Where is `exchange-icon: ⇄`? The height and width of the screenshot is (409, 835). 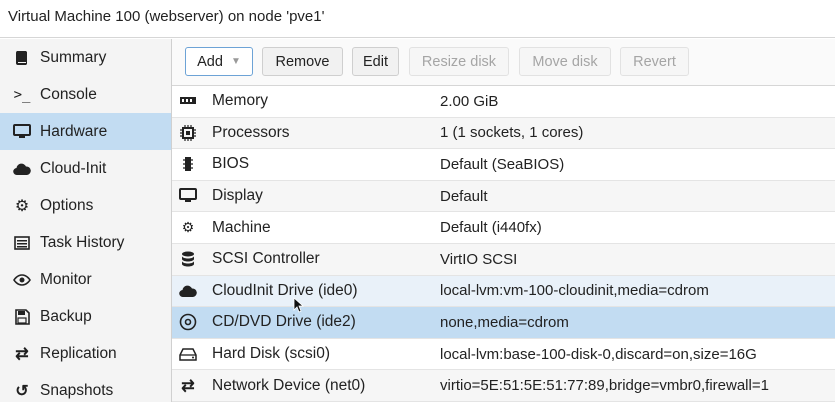 exchange-icon: ⇄ is located at coordinates (188, 386).